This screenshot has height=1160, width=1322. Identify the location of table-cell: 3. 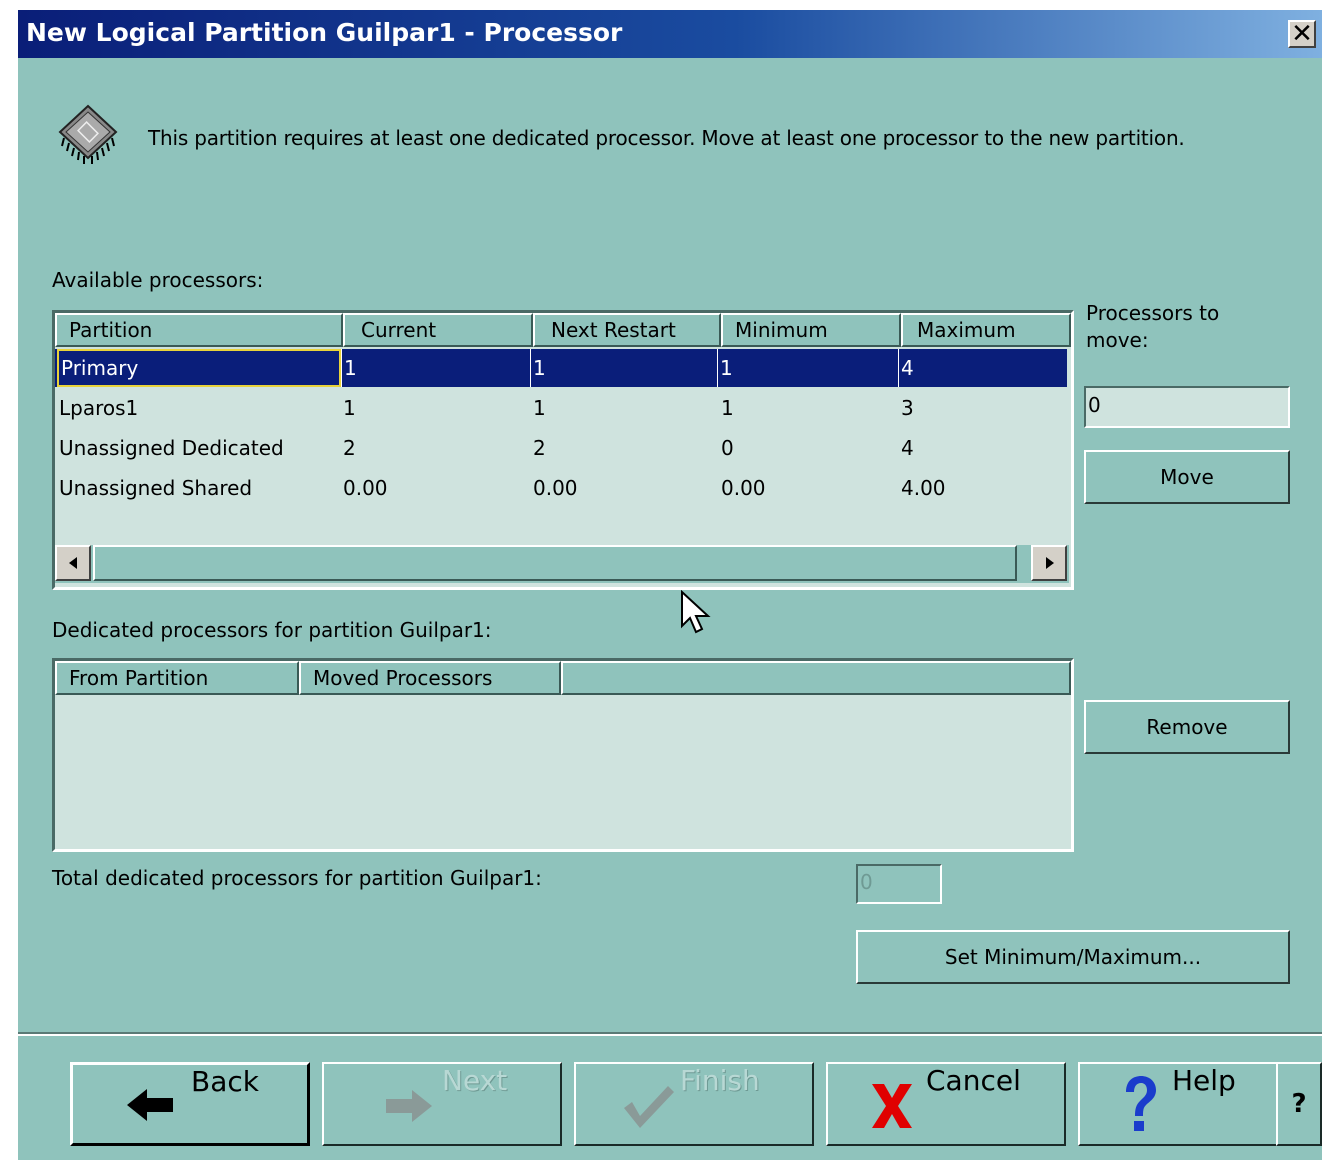
(907, 408).